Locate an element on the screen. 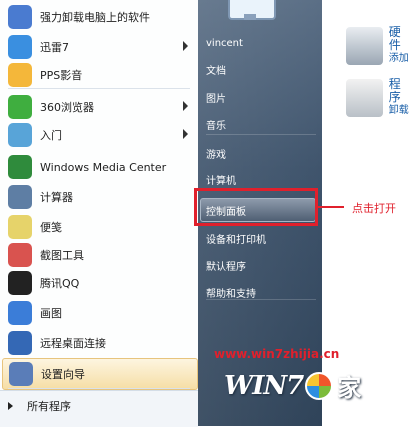  program-label: 画图 is located at coordinates (51, 313).